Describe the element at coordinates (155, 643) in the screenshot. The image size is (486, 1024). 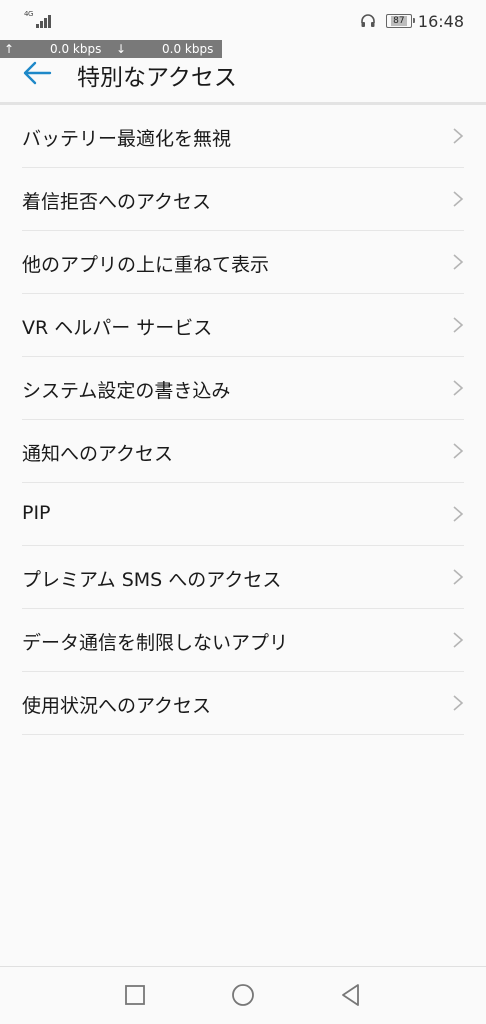
I see `list-item-label: データ通信を制限しないアプリ` at that location.